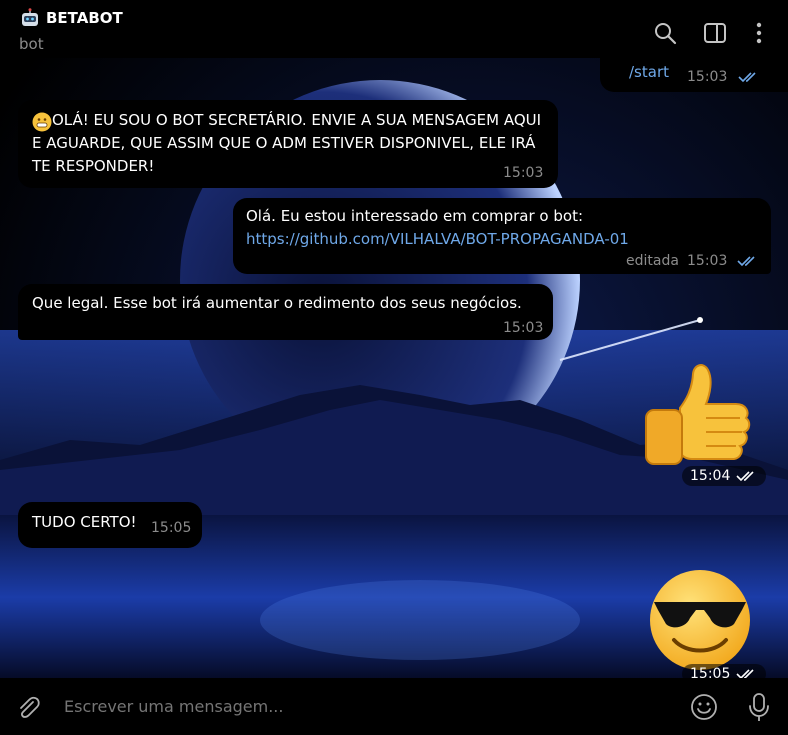  I want to click on emoji-icon, so click(704, 707).